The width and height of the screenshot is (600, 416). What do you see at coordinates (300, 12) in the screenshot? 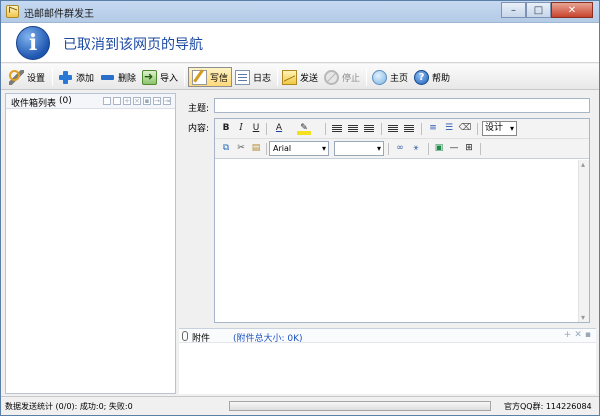
I see `title-bar: 迅邮邮件群发王 – □ ✕` at bounding box center [300, 12].